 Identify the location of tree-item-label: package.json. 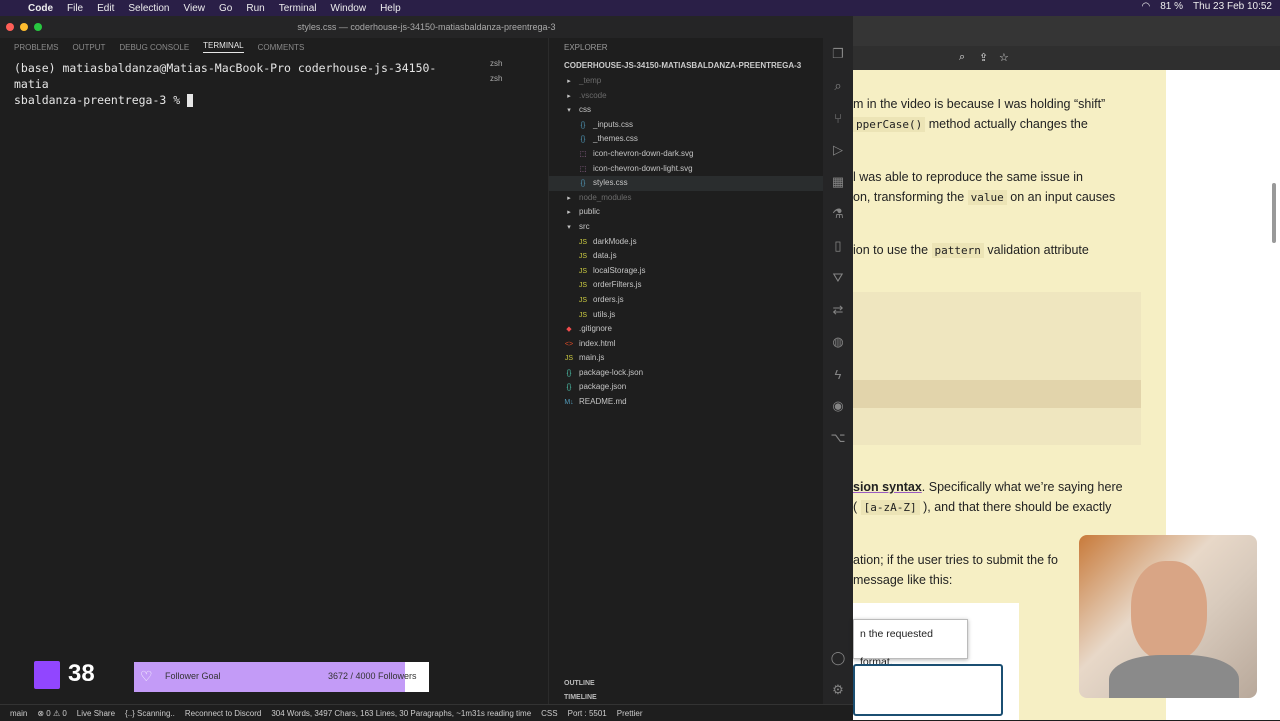
(603, 387).